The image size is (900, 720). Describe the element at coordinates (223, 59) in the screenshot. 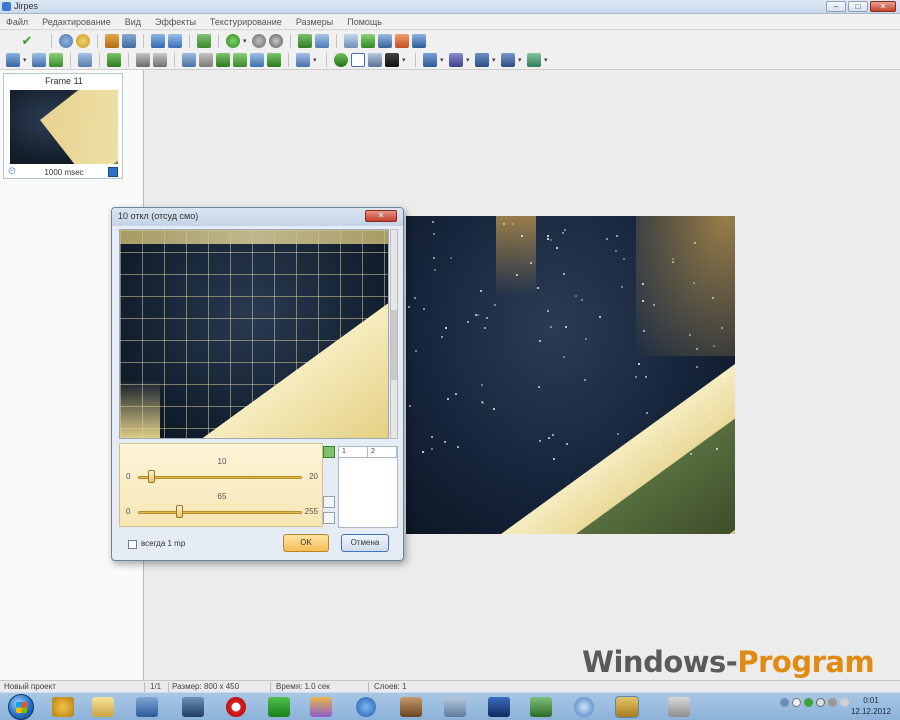

I see `shape-icon` at that location.